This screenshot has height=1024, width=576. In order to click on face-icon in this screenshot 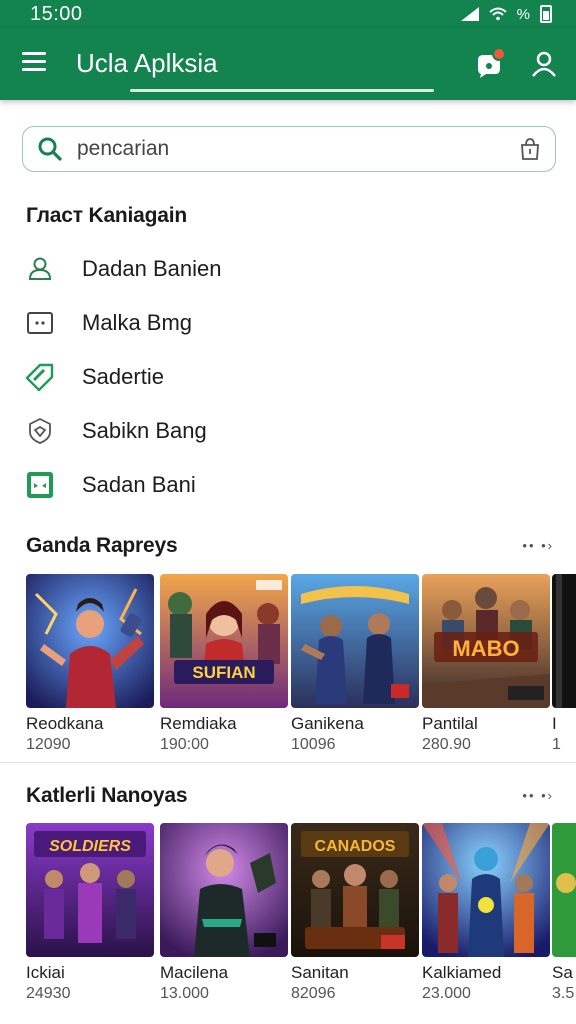, I will do `click(40, 485)`.